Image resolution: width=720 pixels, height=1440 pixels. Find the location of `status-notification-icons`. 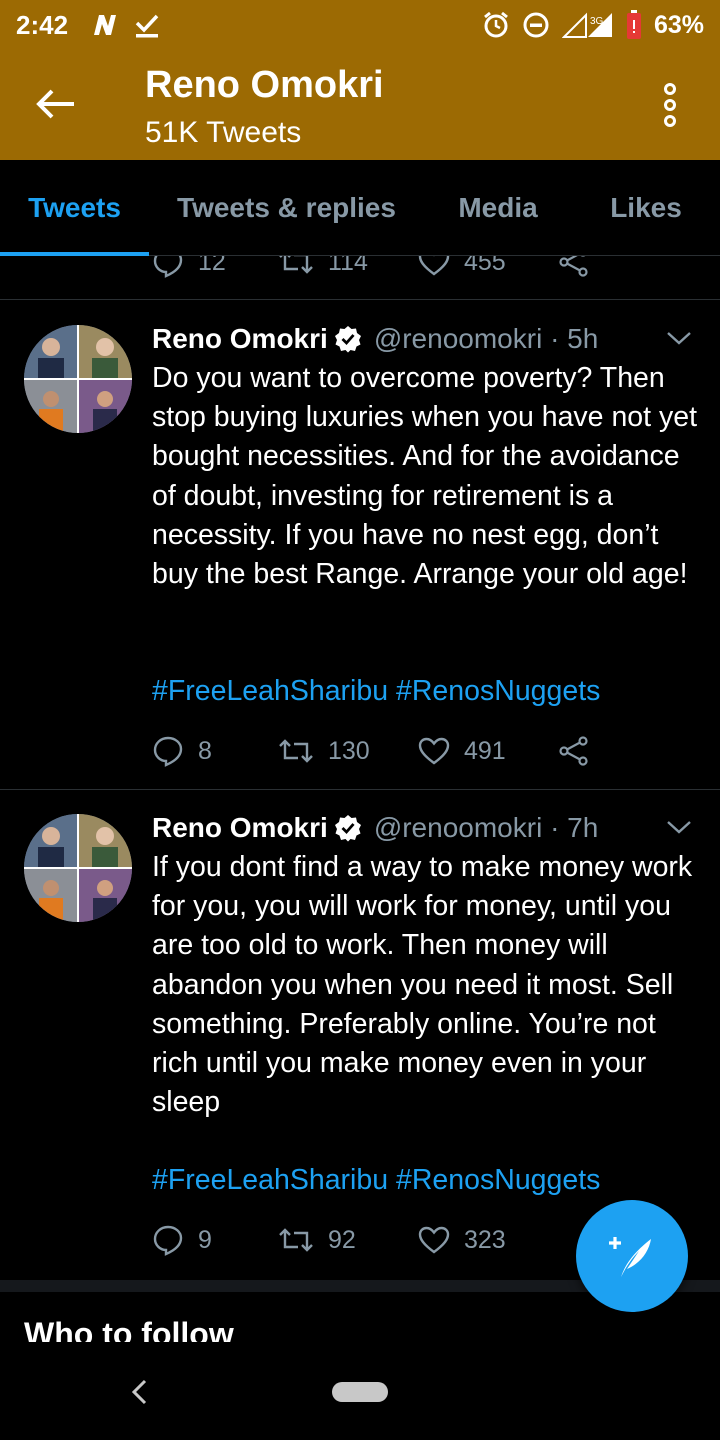

status-notification-icons is located at coordinates (125, 25).